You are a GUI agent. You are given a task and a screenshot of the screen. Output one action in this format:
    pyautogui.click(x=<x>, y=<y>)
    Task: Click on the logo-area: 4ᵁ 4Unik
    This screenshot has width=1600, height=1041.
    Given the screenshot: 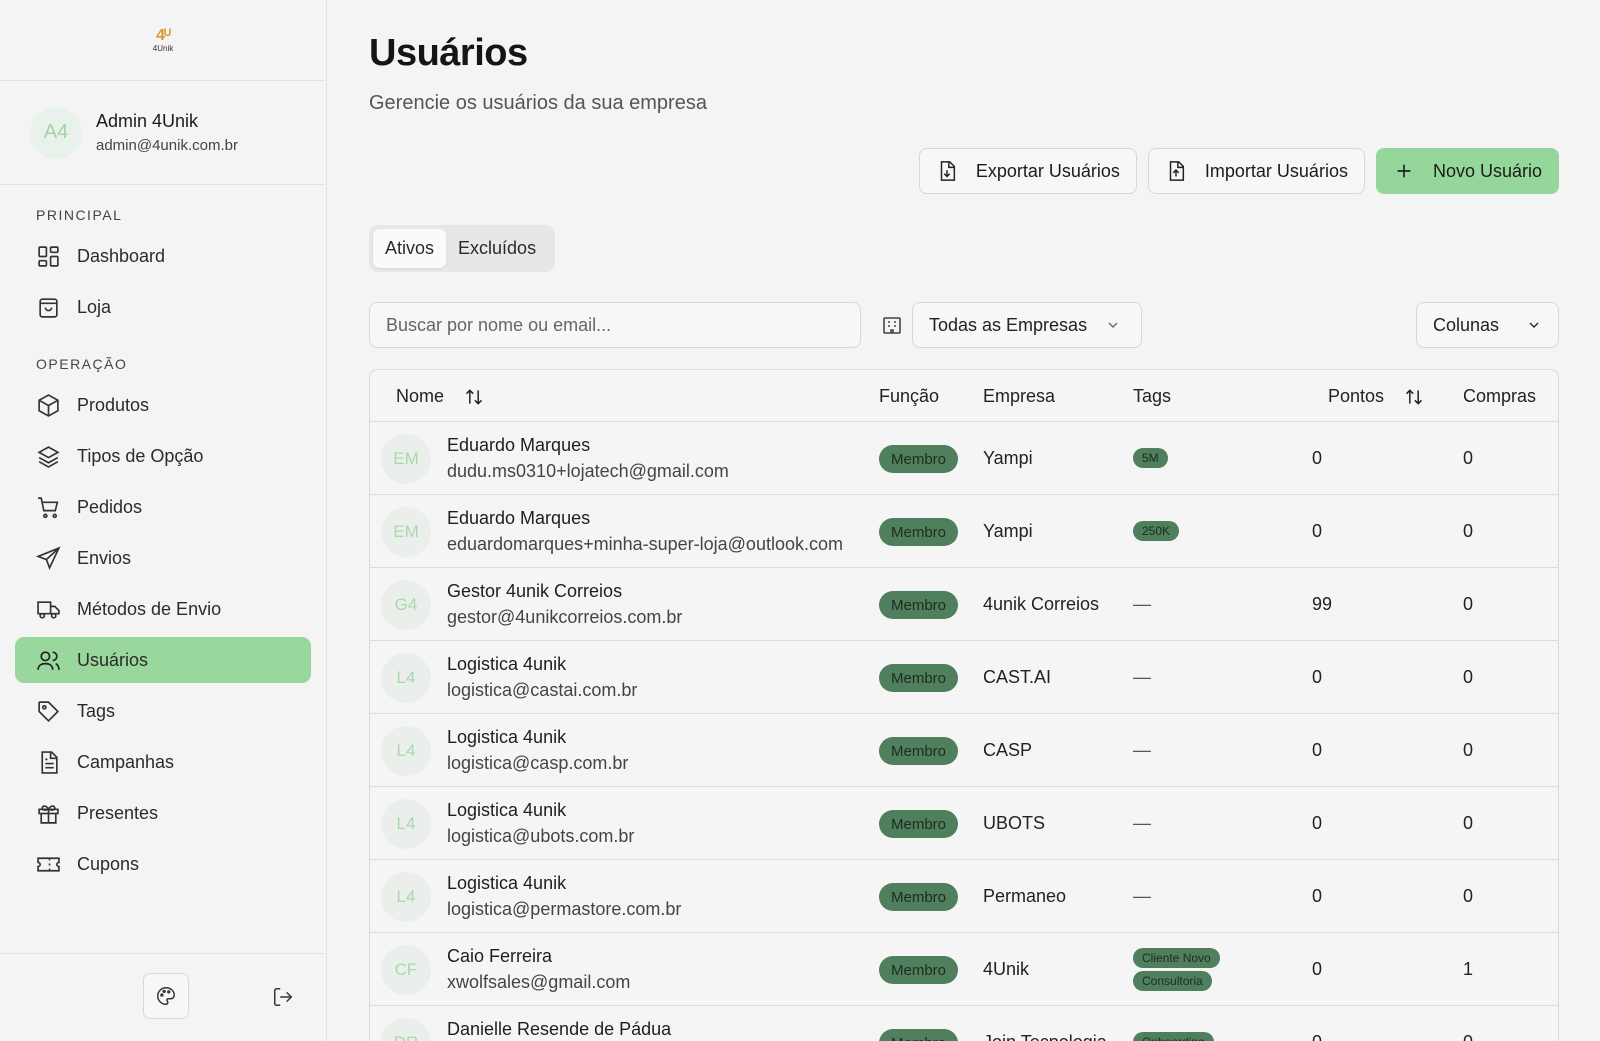 What is the action you would take?
    pyautogui.click(x=163, y=40)
    